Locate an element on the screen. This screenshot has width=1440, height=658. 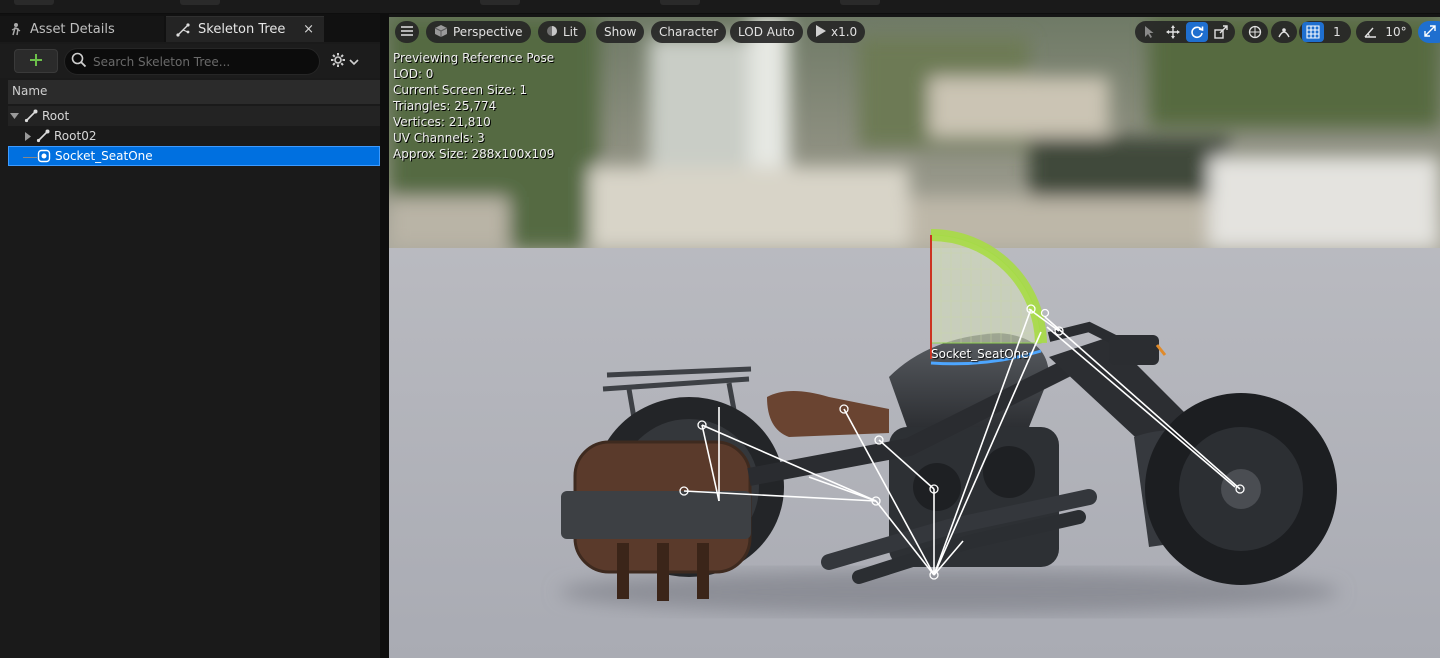
grid-snap-group: 1 is located at coordinates (1325, 32).